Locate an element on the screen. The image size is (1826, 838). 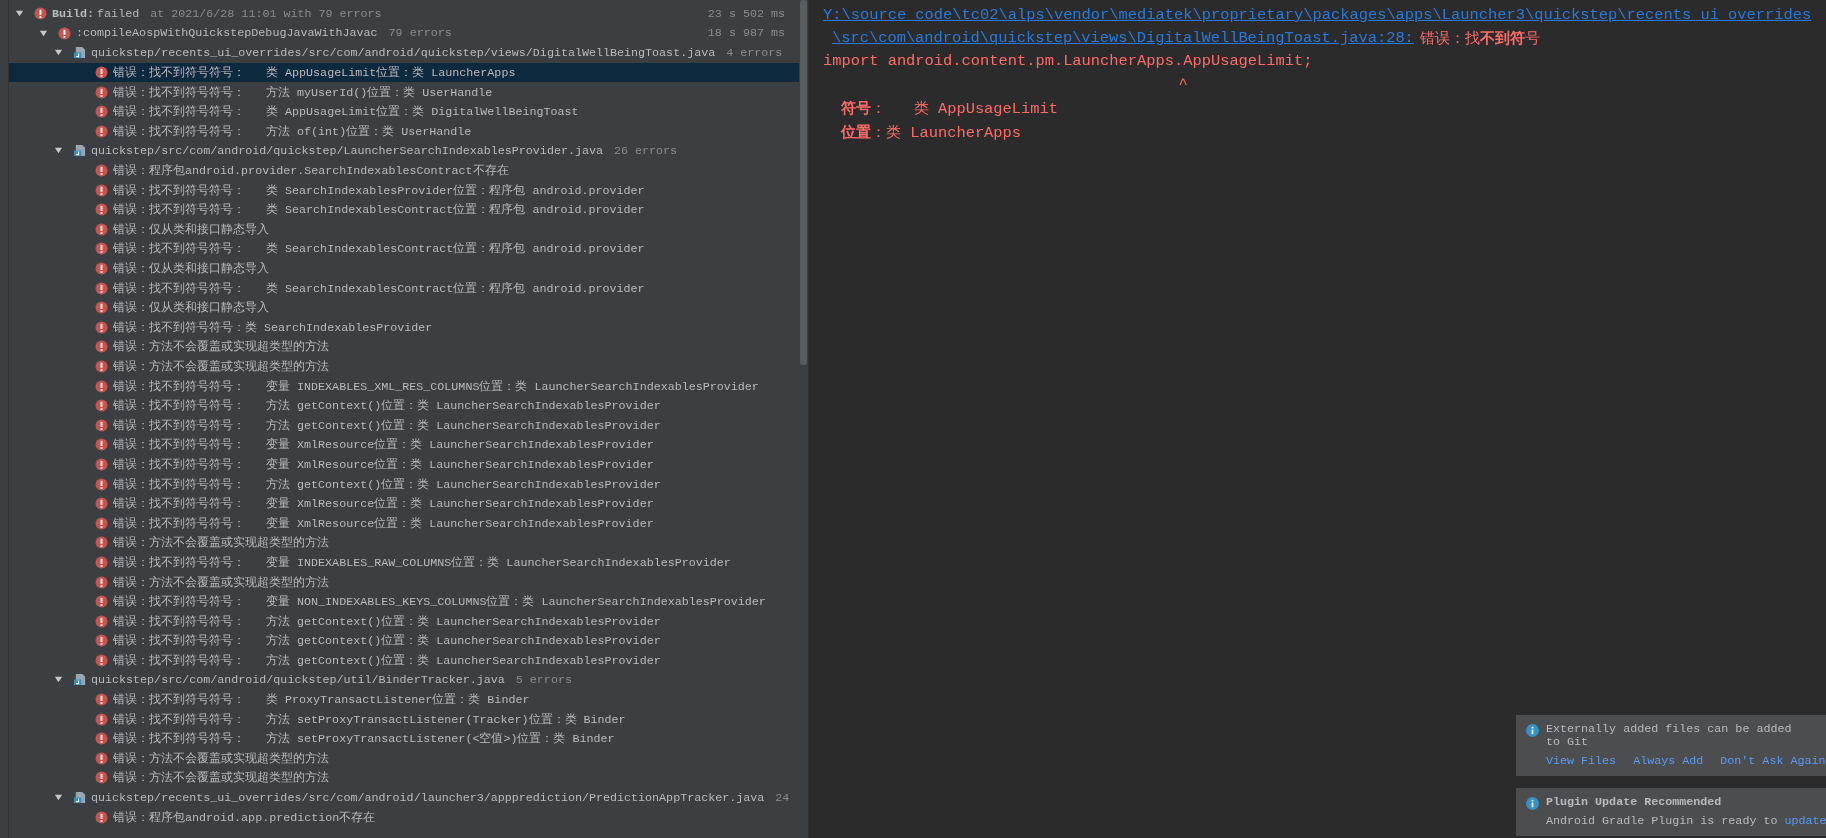
error-message: 错误：找不到符号符号： 类 SearchIndexablesProvider位置：程序包 android.provider is located at coordinates (379, 190).